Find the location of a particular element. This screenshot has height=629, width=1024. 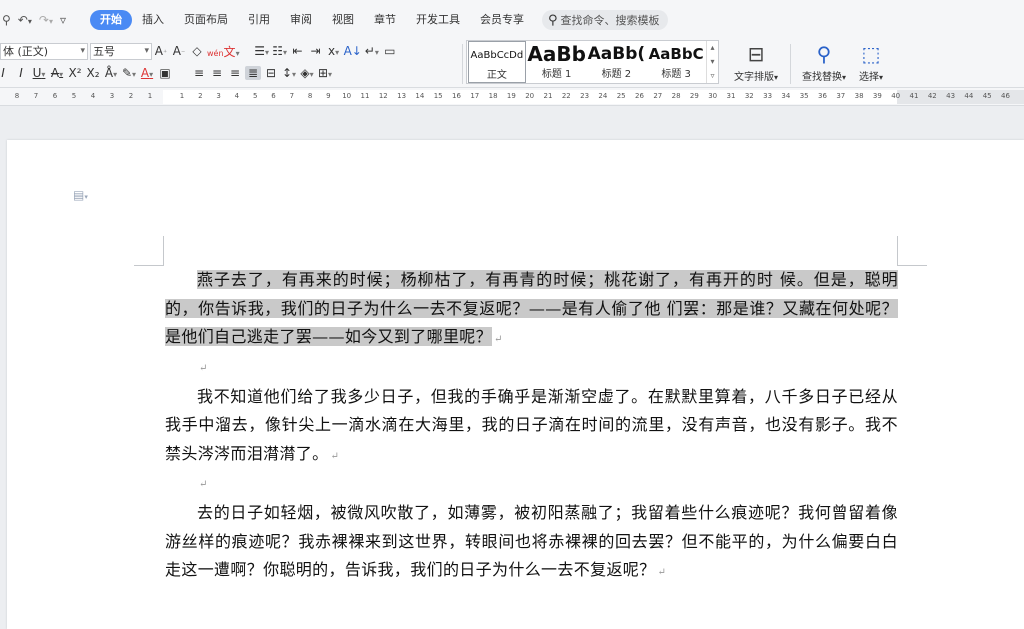

paste-options-icon: ▤▾ is located at coordinates (80, 195).